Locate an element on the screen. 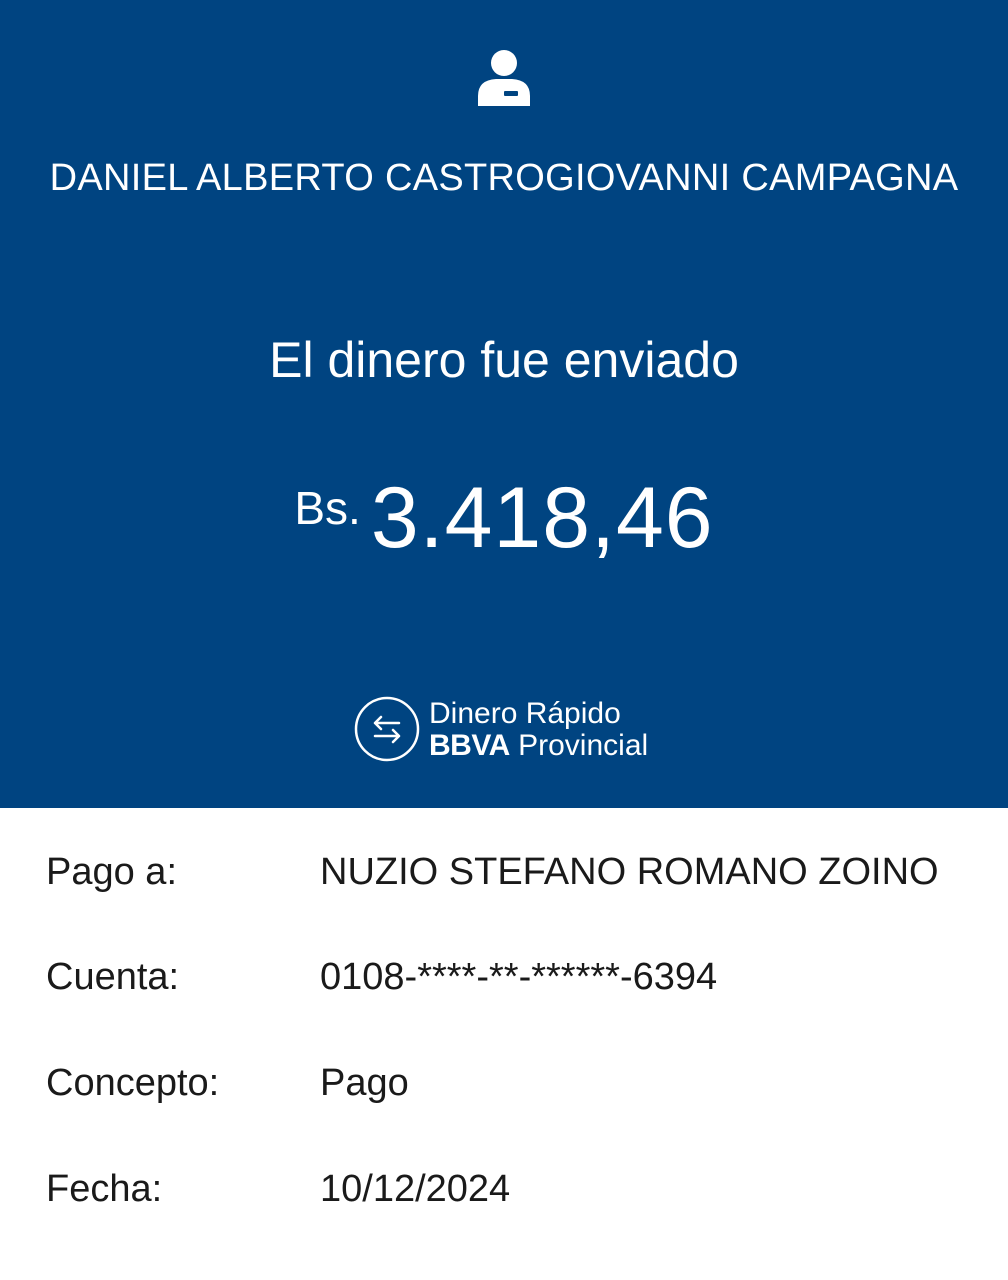 The width and height of the screenshot is (1008, 1280). brand-bank-name: BBVA Provincial is located at coordinates (538, 746).